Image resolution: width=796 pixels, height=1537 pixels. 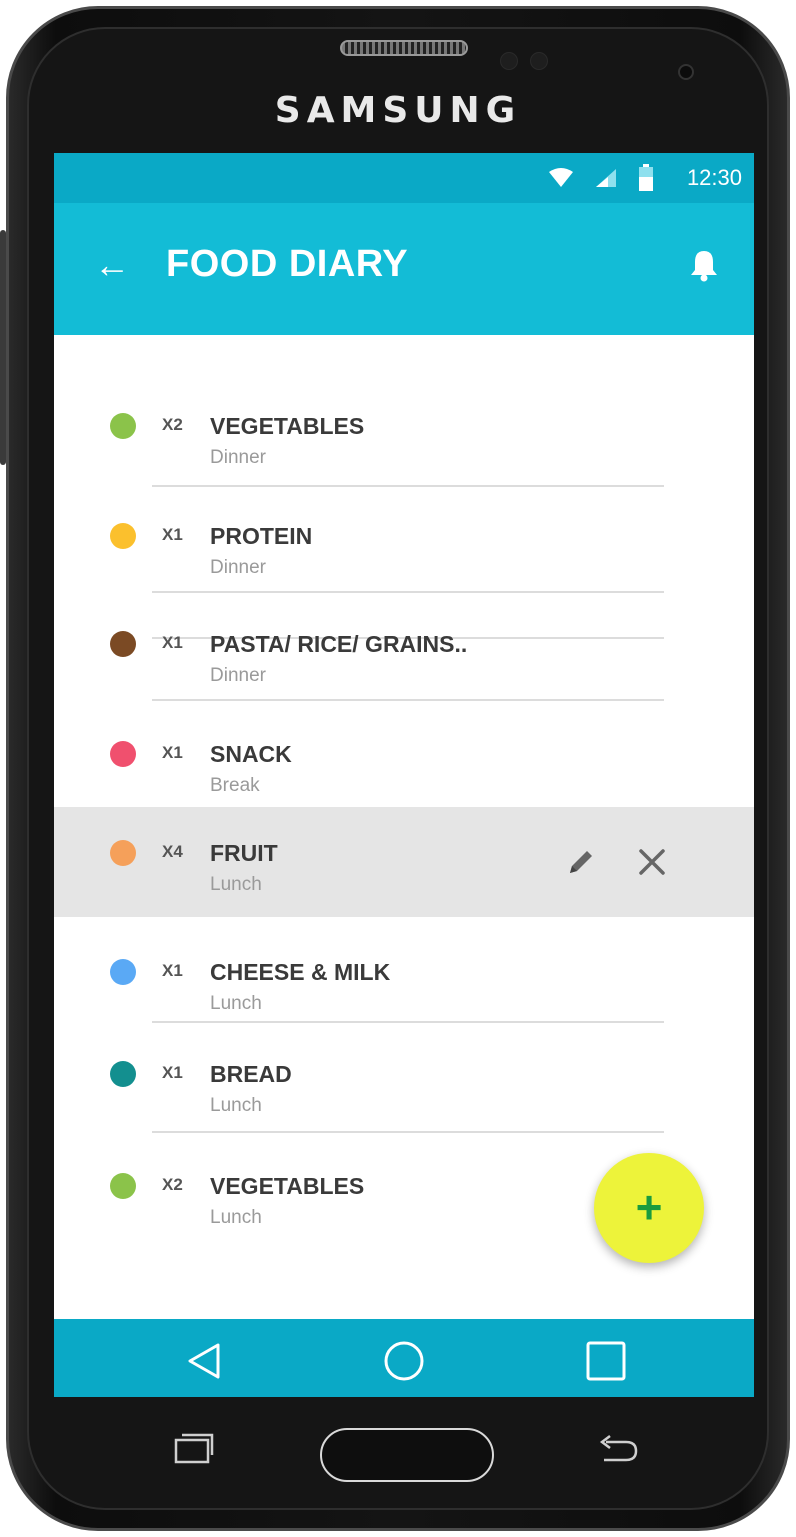 I want to click on list-item-selected: X4 FRUIT Lunch, so click(x=404, y=862).